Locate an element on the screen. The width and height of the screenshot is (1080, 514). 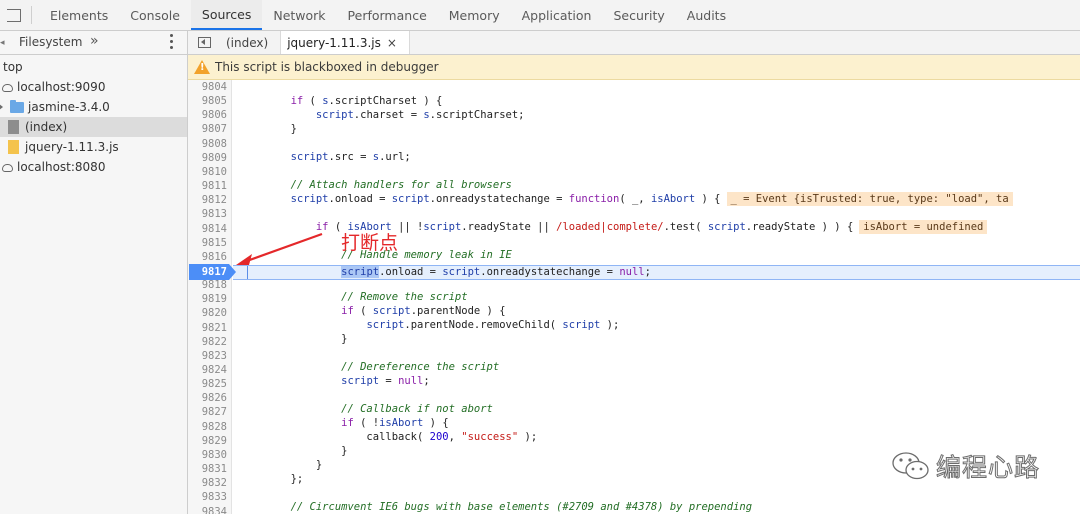
annotation-label: 打断点 is located at coordinates (370, 243).